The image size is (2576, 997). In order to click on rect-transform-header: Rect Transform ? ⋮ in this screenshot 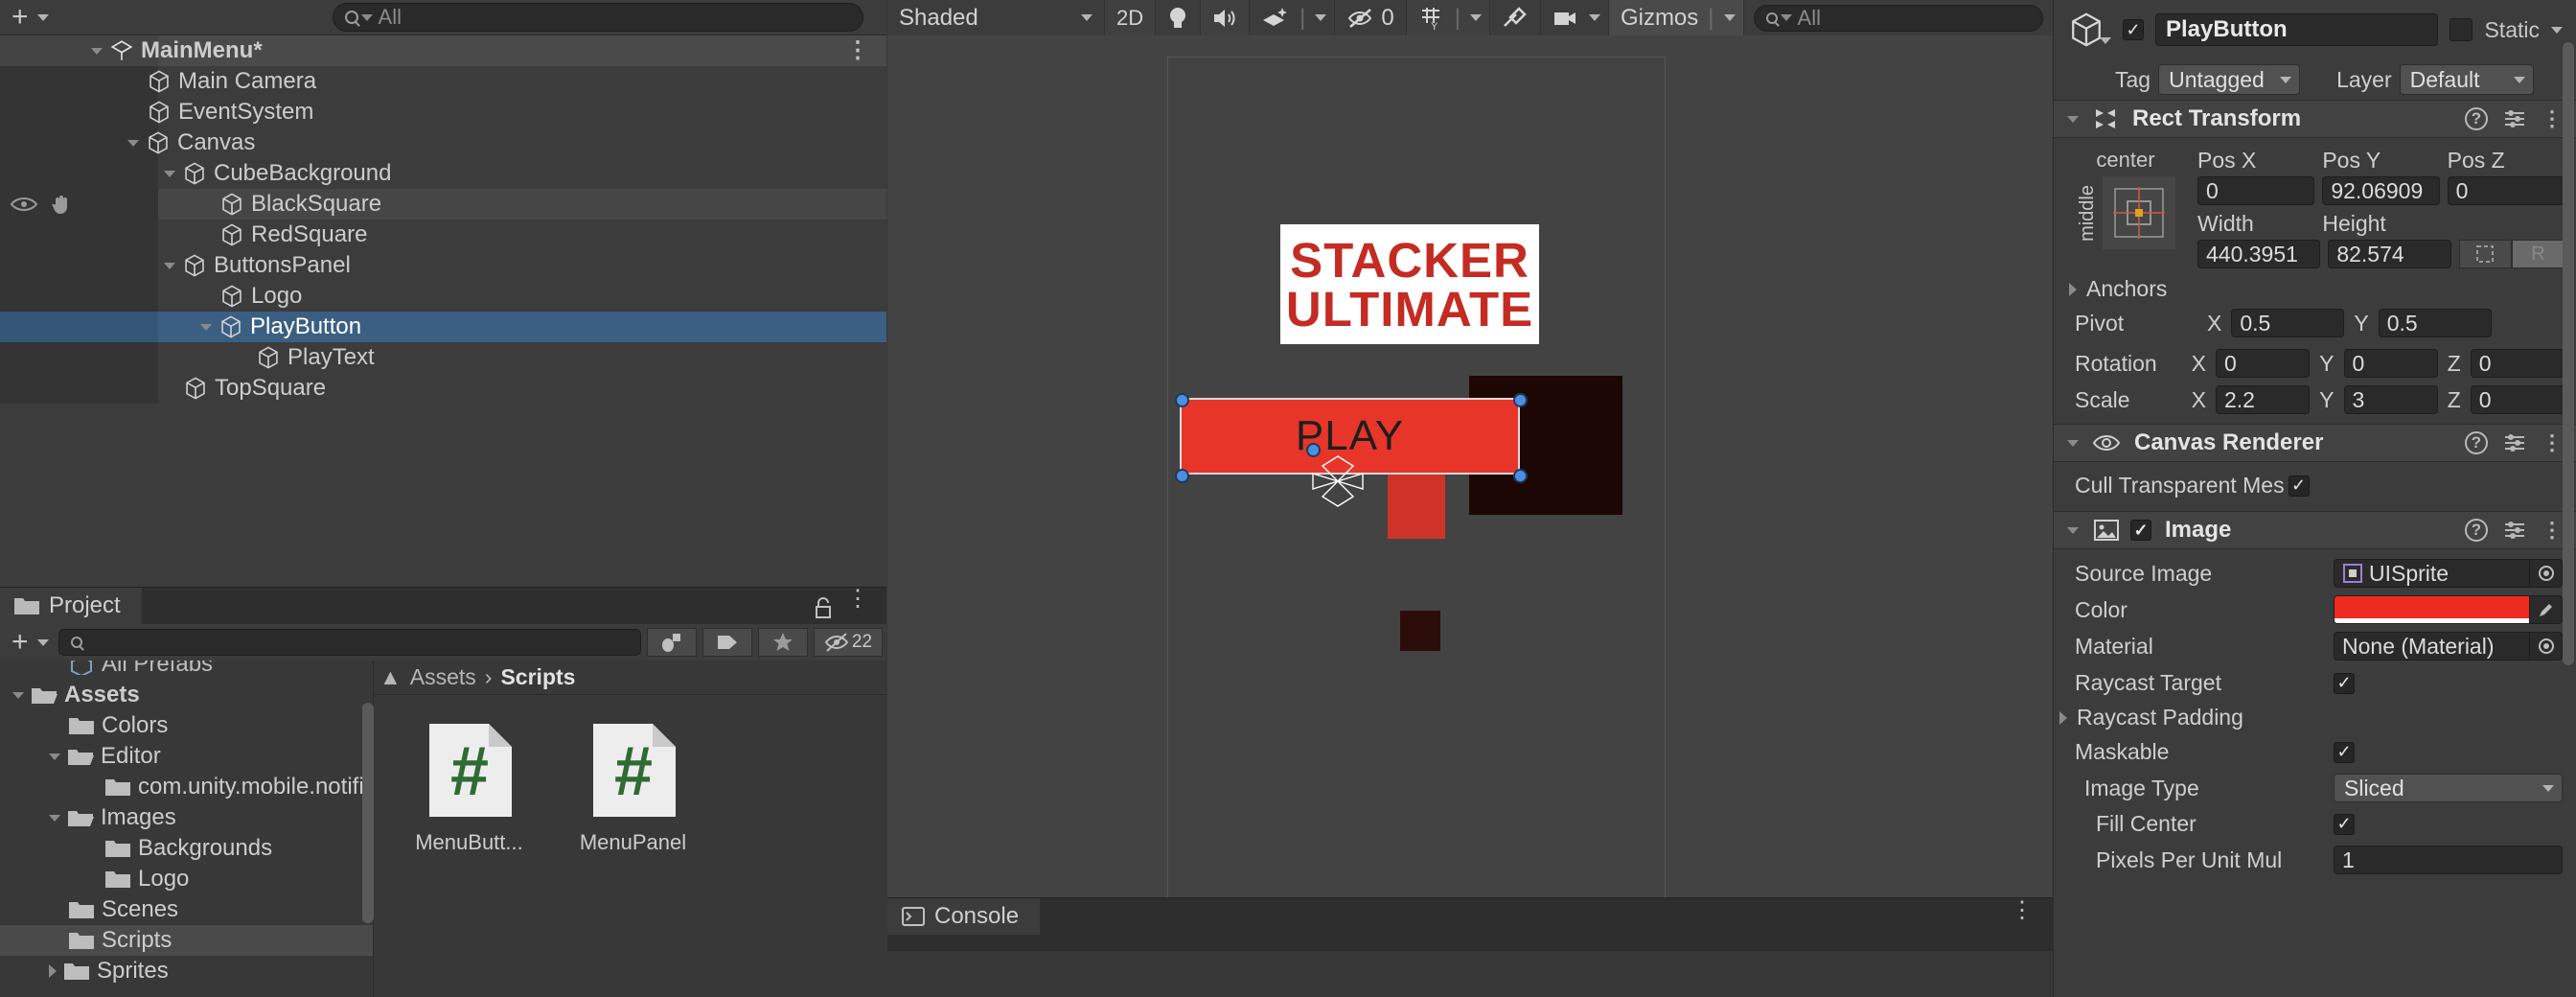, I will do `click(2315, 119)`.